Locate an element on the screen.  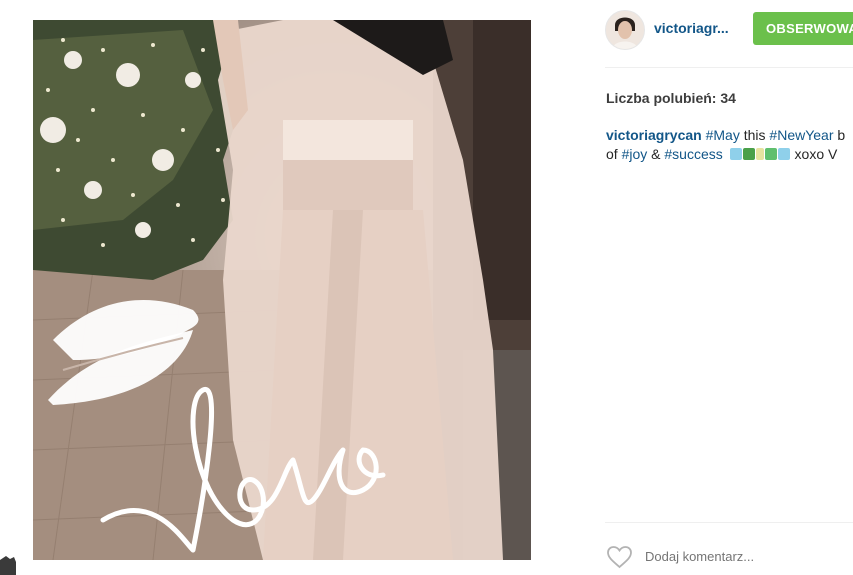
hashtag-success: #success is located at coordinates (693, 154).